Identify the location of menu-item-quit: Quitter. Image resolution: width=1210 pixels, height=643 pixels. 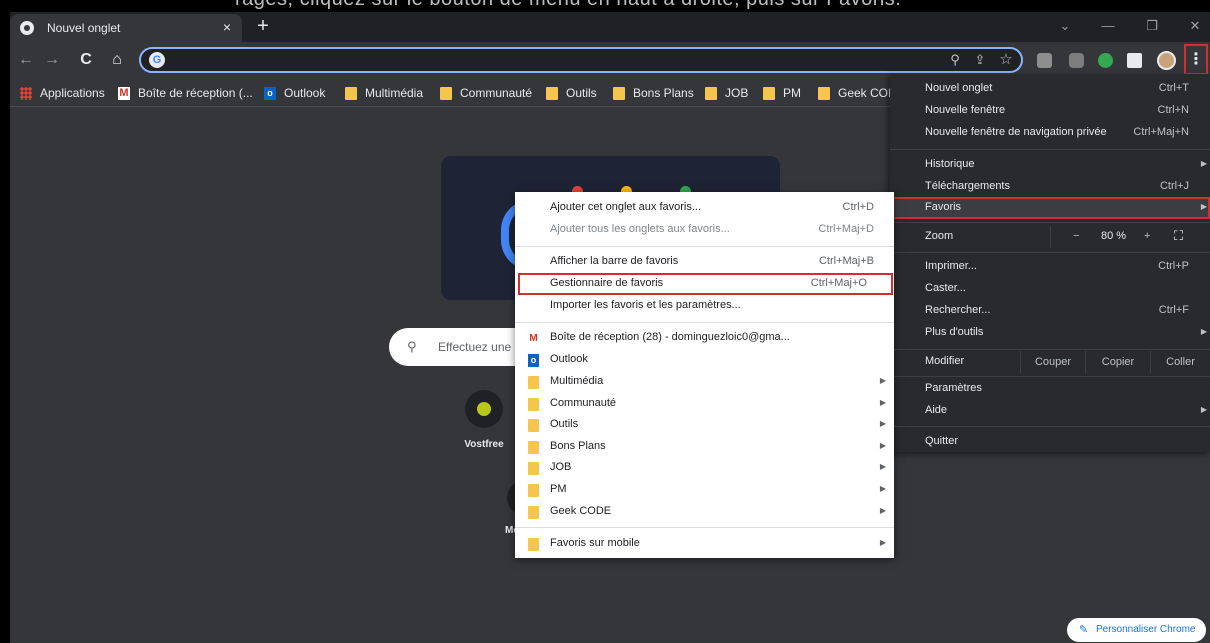
(1050, 442).